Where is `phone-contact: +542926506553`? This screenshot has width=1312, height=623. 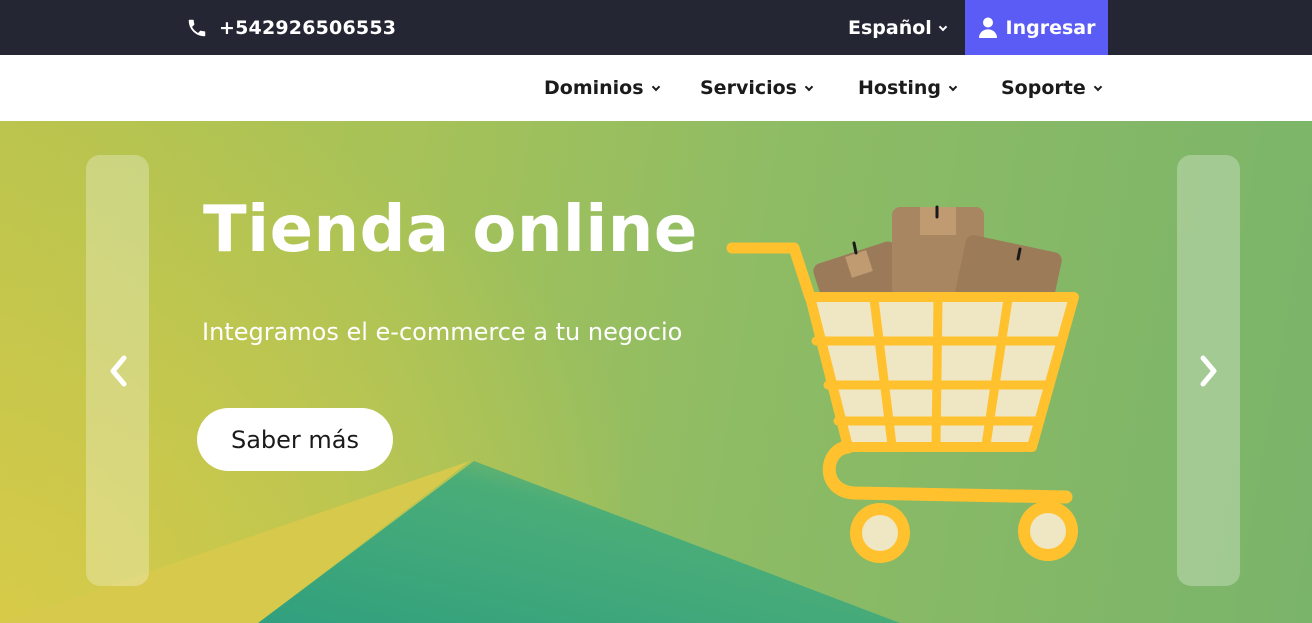
phone-contact: +542926506553 is located at coordinates (291, 27).